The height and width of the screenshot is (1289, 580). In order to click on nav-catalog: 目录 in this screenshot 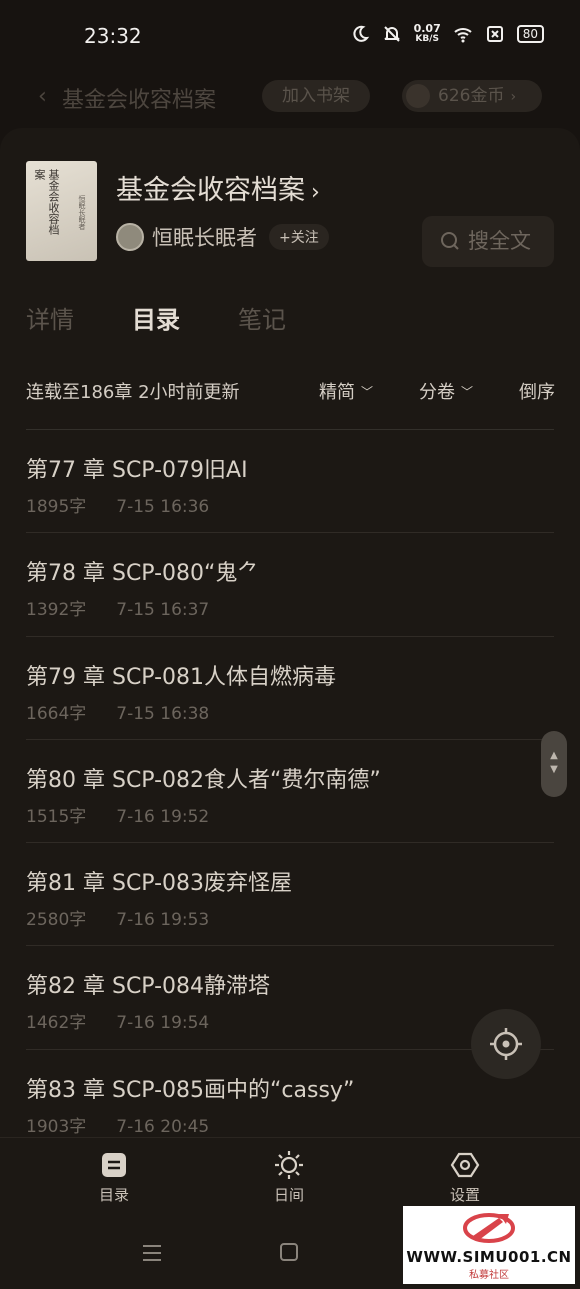, I will do `click(114, 1177)`.